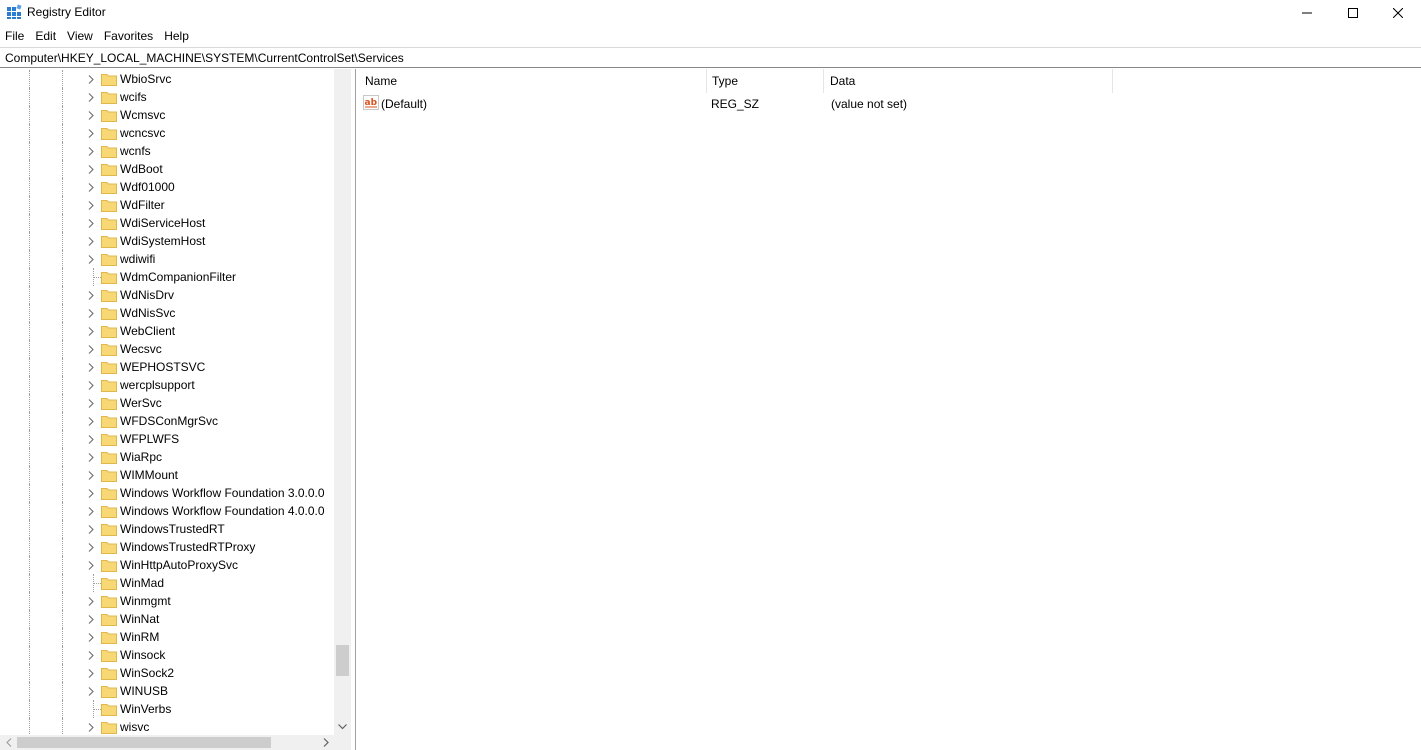  I want to click on menu-view: View, so click(80, 36).